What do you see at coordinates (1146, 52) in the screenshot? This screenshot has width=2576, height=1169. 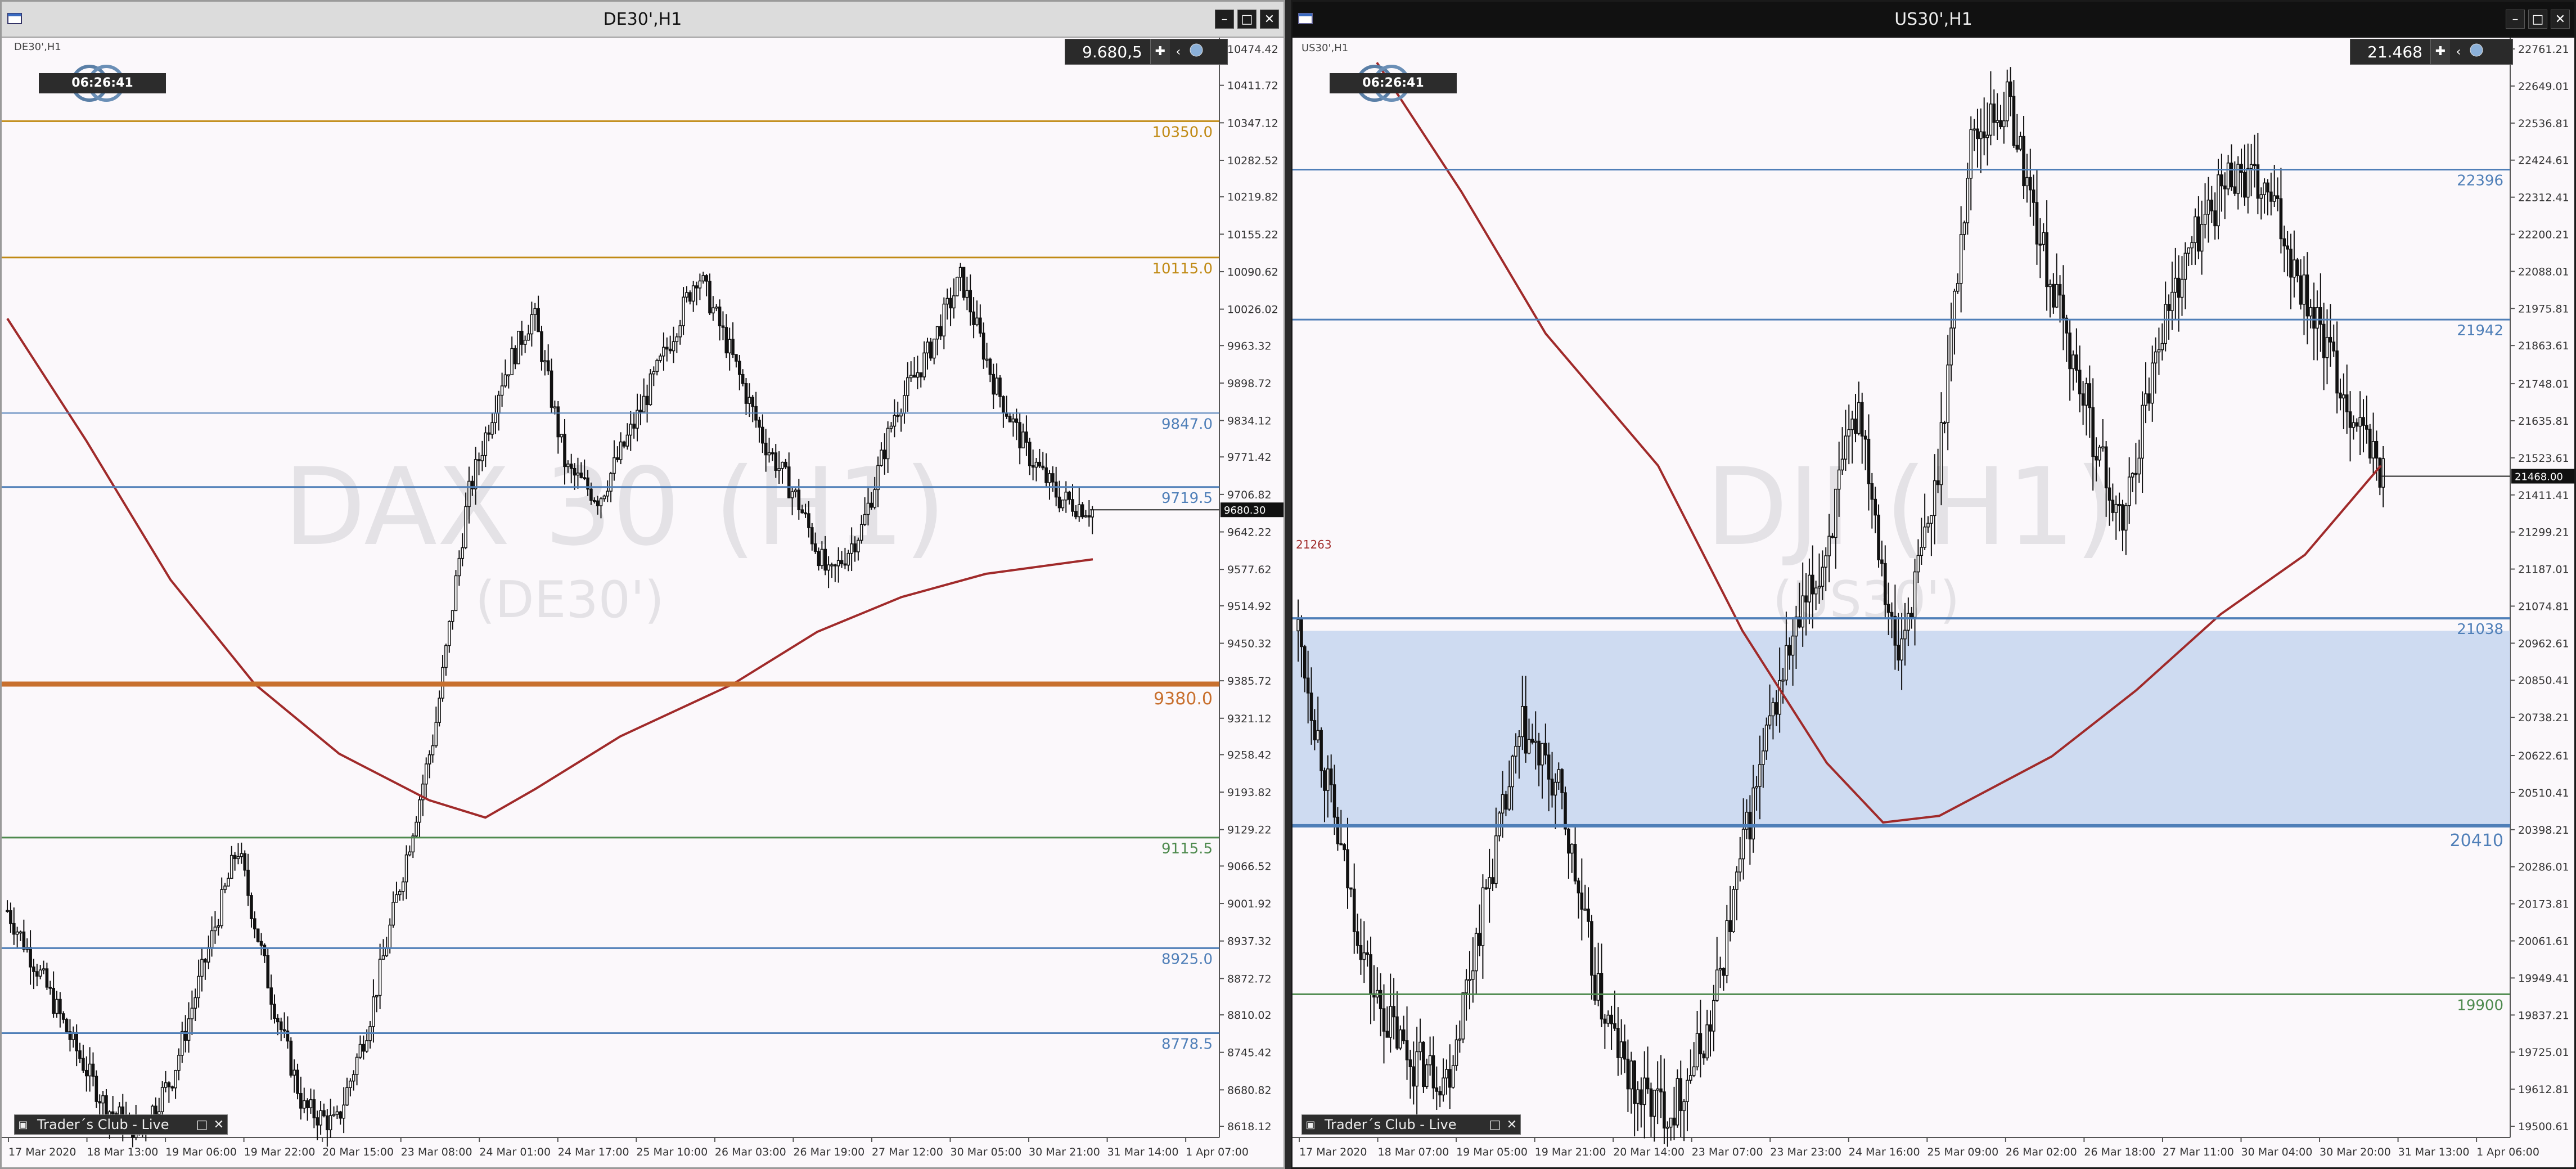 I see `price-box: 9.680,5 ✚ ‹` at bounding box center [1146, 52].